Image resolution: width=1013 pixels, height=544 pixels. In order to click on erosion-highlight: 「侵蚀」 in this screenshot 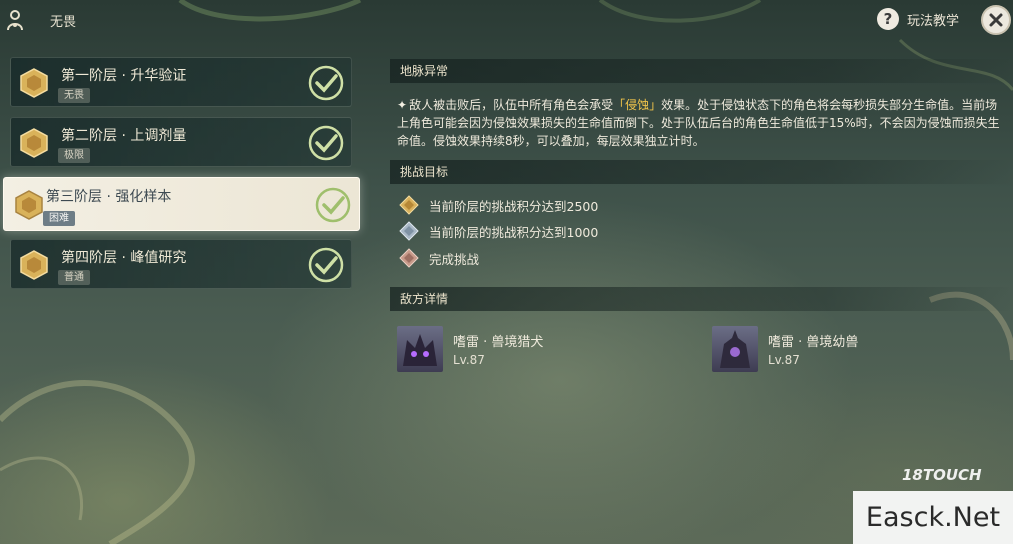, I will do `click(637, 105)`.